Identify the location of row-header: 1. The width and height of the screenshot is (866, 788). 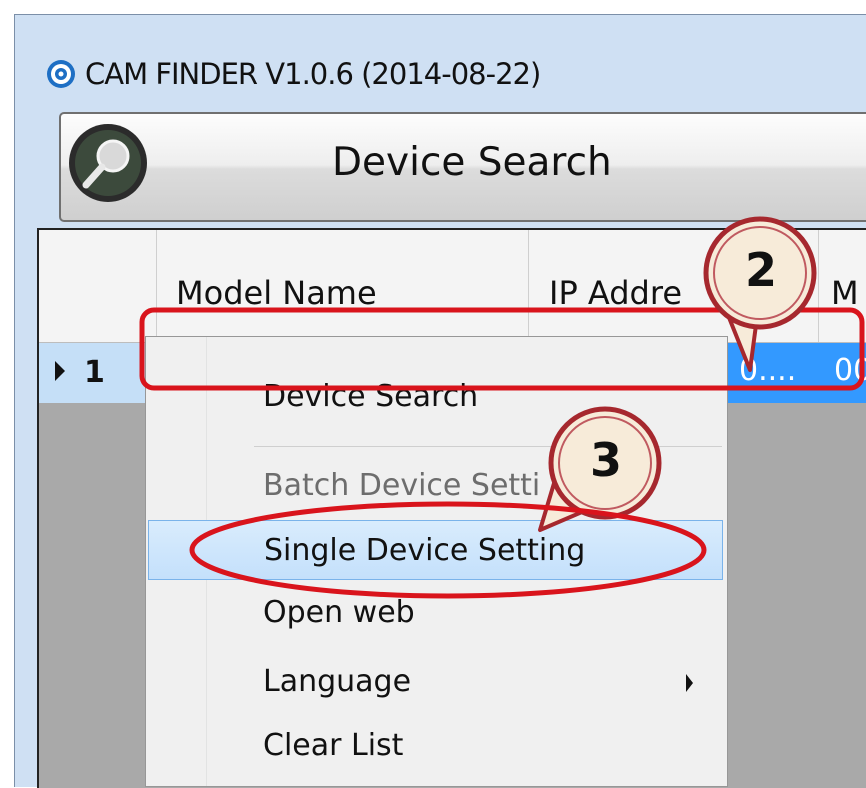
(97, 373).